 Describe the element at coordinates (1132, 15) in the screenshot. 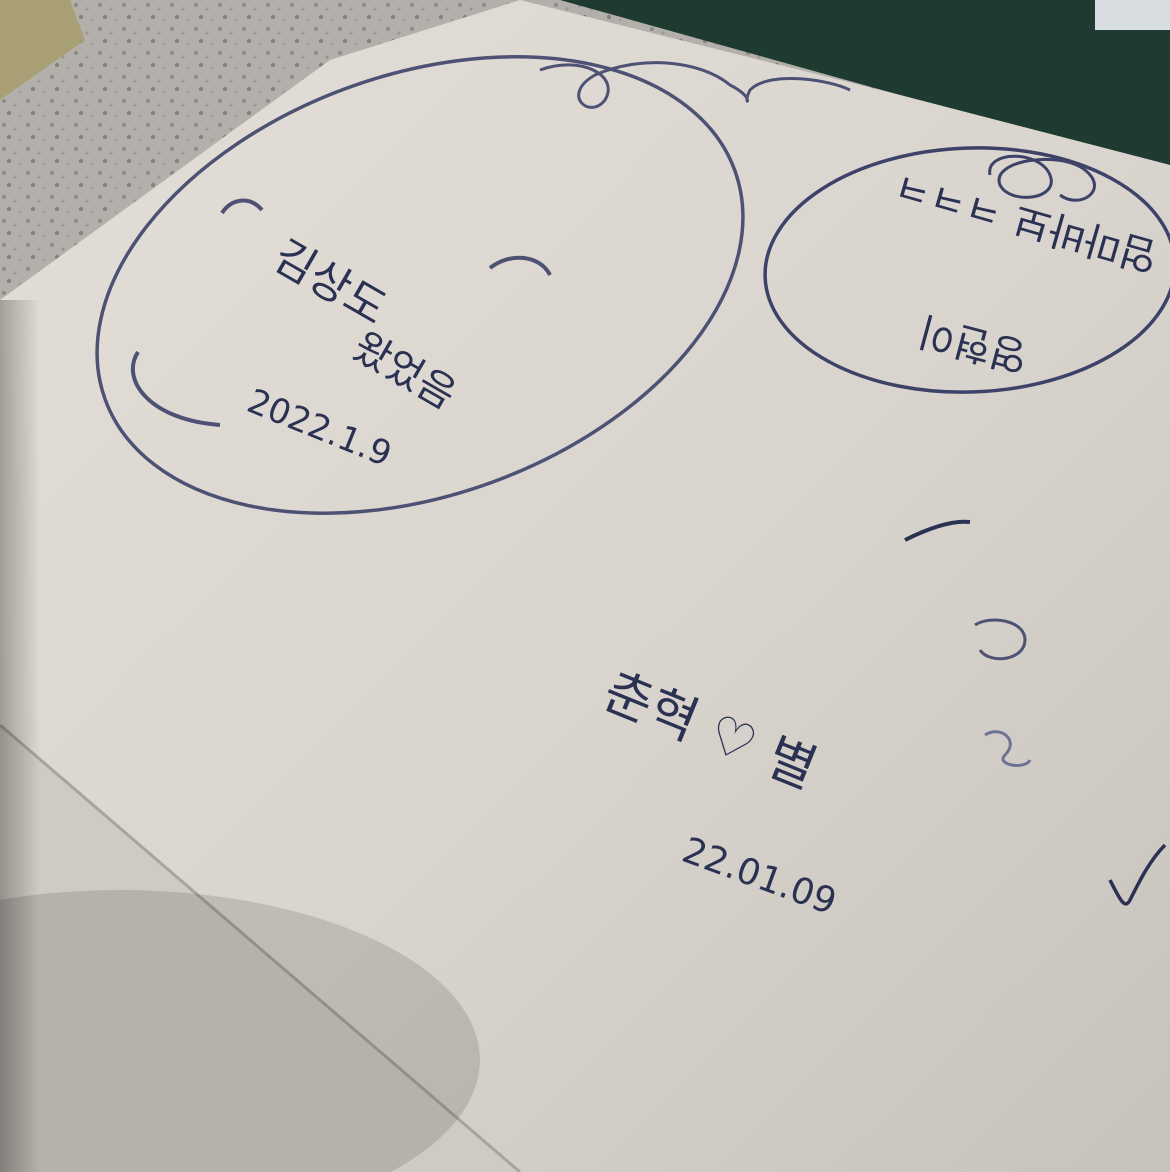

I see `white-object-corner` at that location.